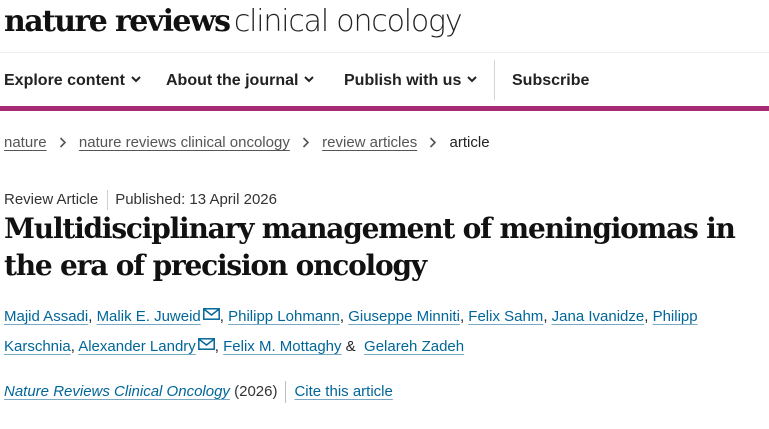 This screenshot has height=429, width=769. Describe the element at coordinates (494, 80) in the screenshot. I see `nav-divider` at that location.